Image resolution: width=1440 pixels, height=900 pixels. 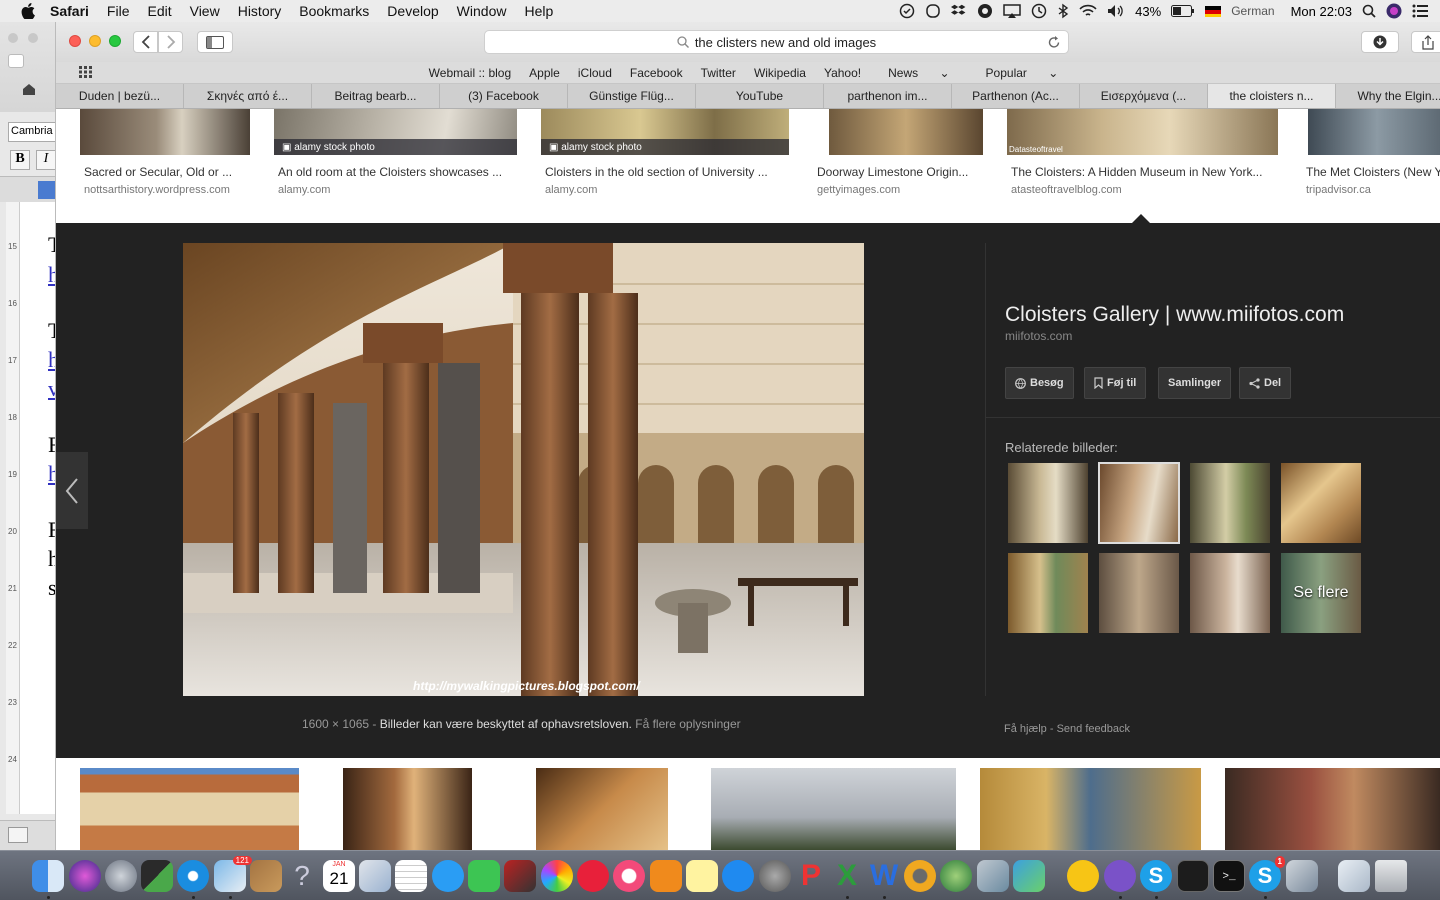 I want to click on address-bar: the clisters new and old images, so click(x=776, y=42).